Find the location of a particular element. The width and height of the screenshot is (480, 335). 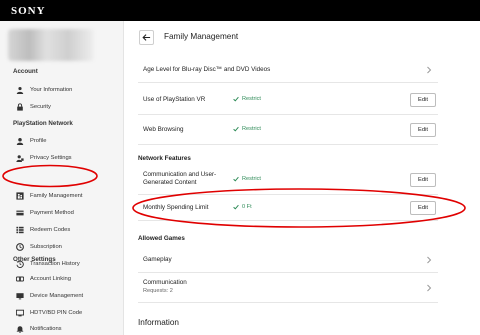

sidebar-item-security: Security is located at coordinates (67, 107).